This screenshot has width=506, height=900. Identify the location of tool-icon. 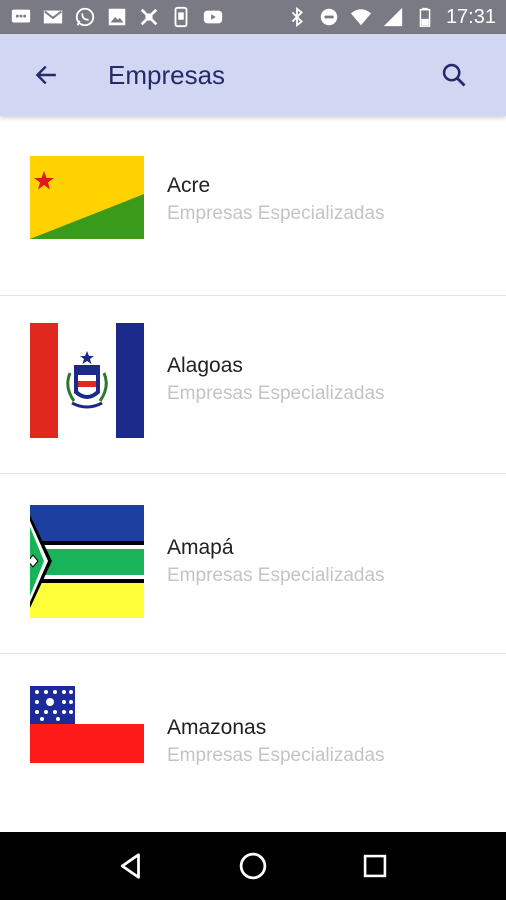
(149, 17).